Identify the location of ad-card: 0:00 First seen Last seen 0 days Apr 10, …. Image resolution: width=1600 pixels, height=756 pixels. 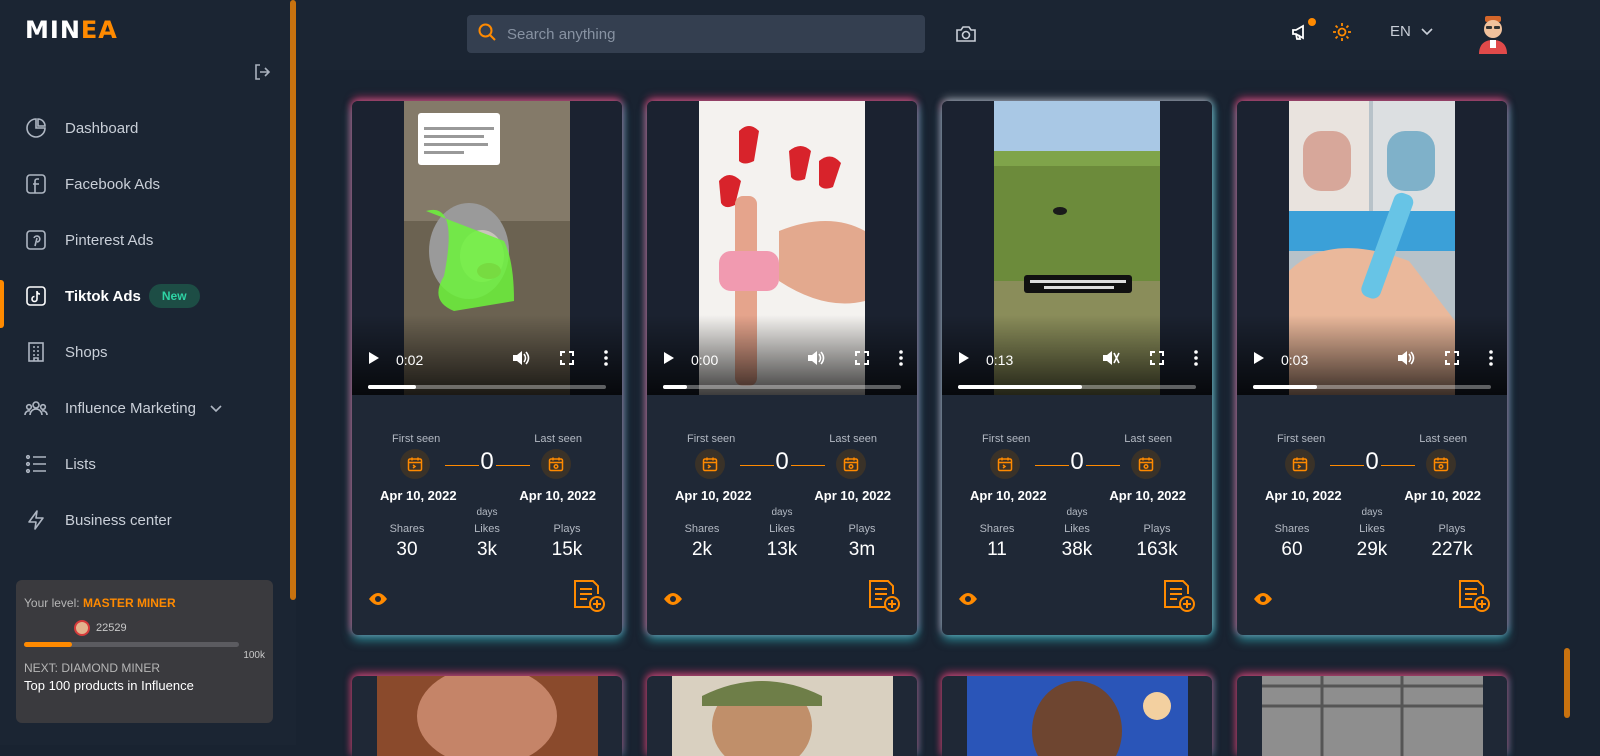
(782, 368).